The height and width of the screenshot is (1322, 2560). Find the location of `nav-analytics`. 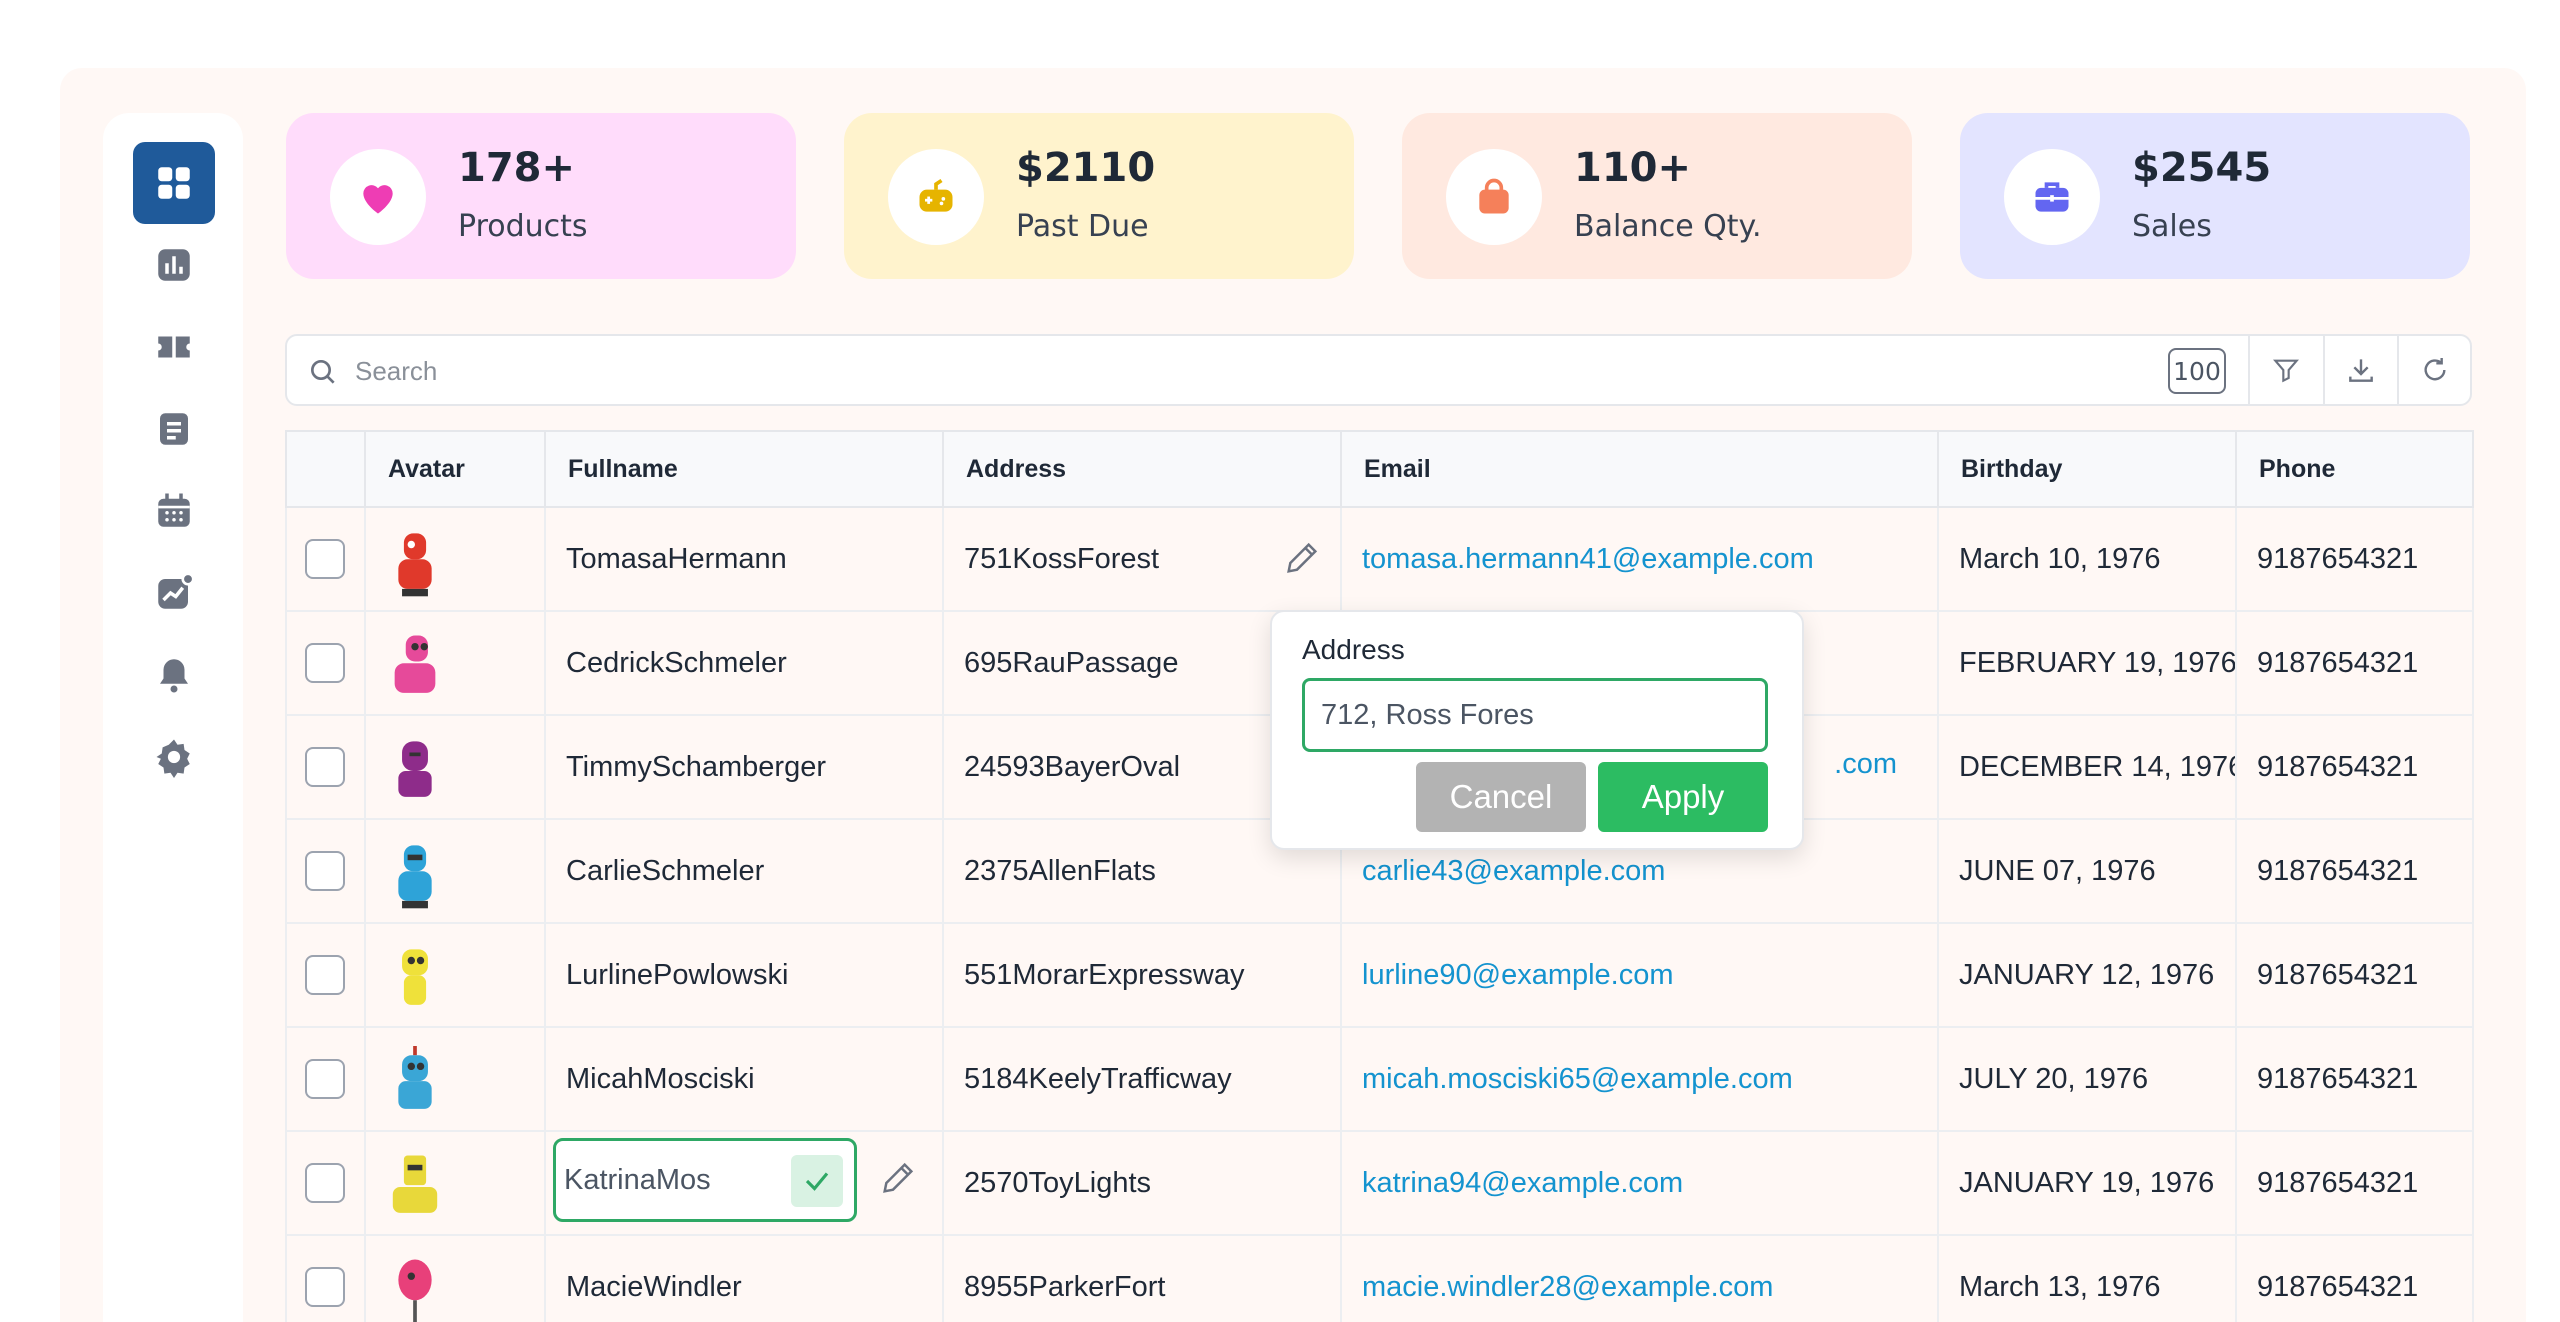

nav-analytics is located at coordinates (174, 593).